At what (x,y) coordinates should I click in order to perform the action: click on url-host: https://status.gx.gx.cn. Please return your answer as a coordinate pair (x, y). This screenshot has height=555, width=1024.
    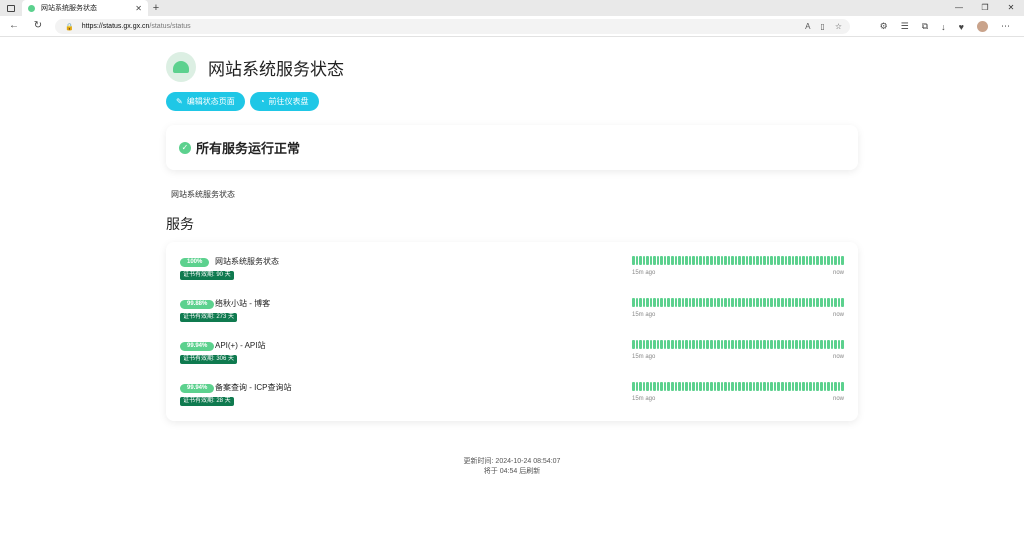
    Looking at the image, I should click on (115, 26).